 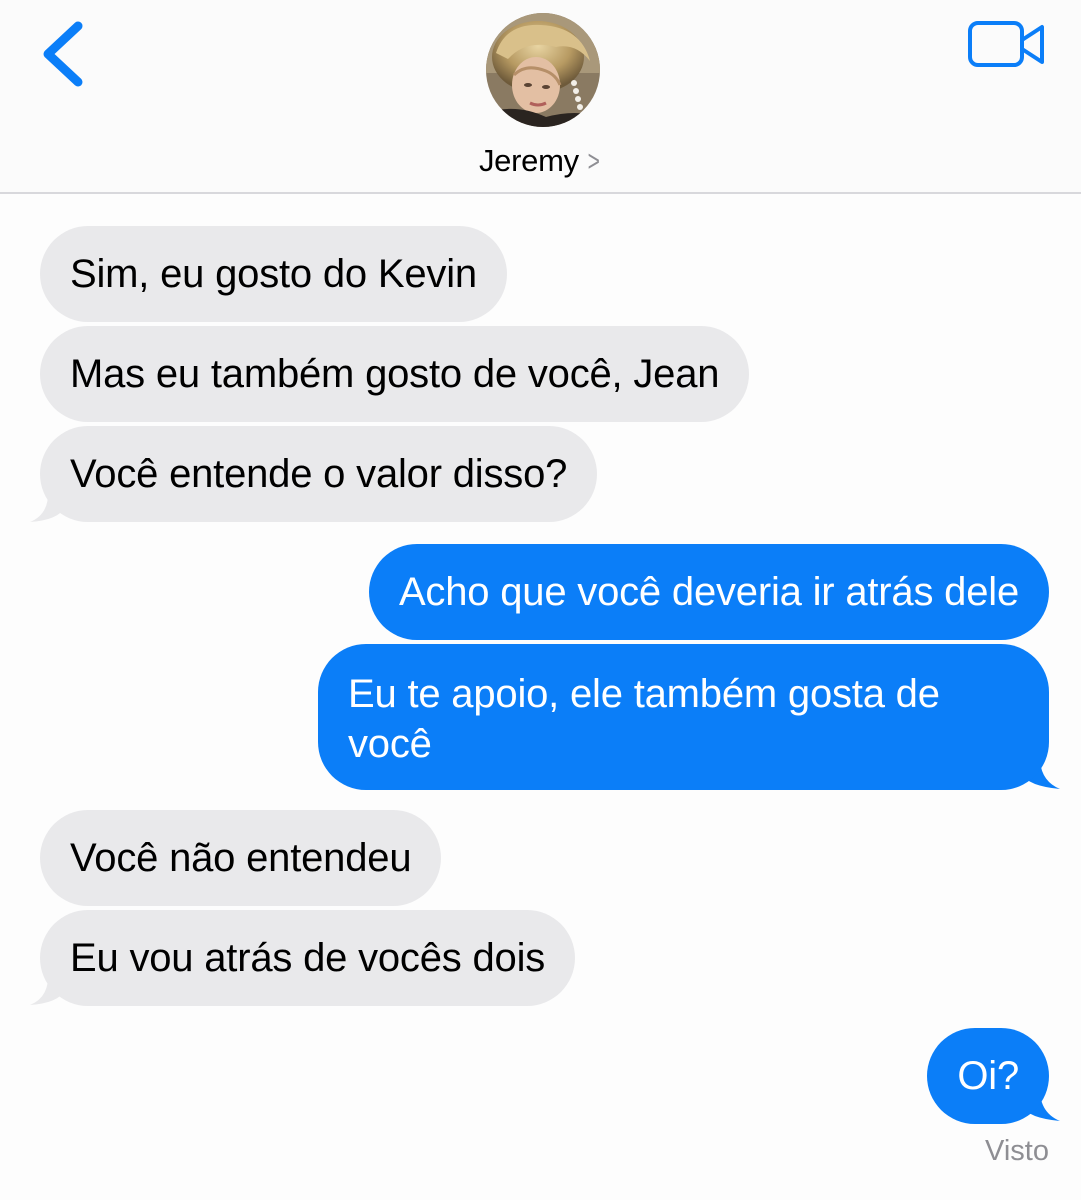 I want to click on chevron-left-icon, so click(x=63, y=54).